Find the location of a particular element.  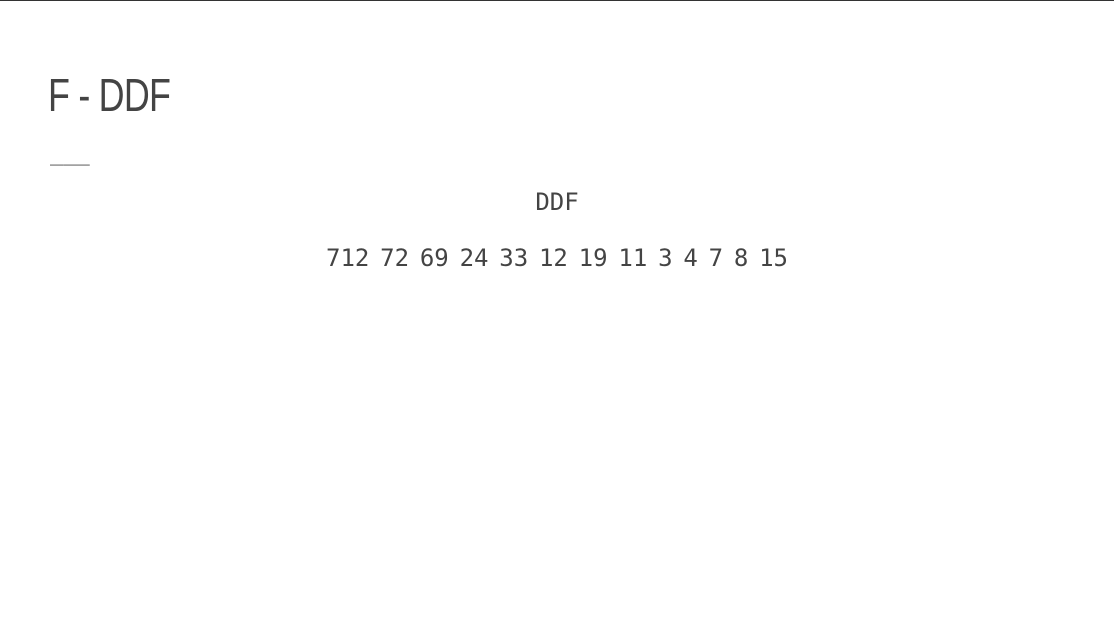

value-item: 12 is located at coordinates (553, 258).